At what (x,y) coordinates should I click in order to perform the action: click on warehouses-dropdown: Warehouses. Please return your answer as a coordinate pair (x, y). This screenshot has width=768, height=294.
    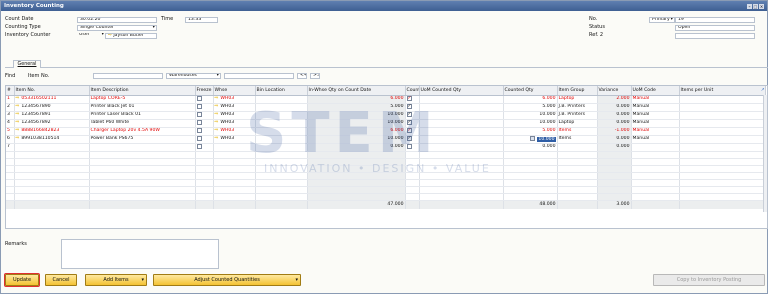
    Looking at the image, I should click on (193, 75).